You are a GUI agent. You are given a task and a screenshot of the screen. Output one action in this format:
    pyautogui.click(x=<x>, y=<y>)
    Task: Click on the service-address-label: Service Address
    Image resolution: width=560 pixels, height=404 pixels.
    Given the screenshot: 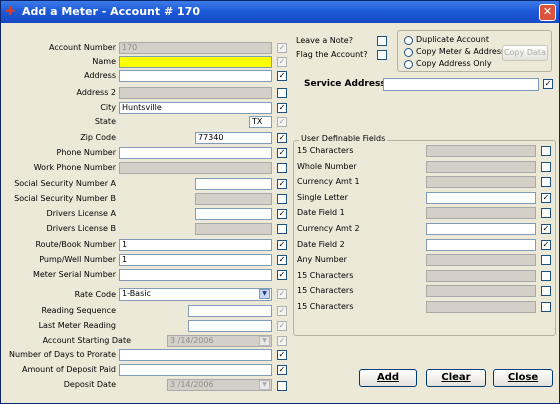 What is the action you would take?
    pyautogui.click(x=345, y=84)
    